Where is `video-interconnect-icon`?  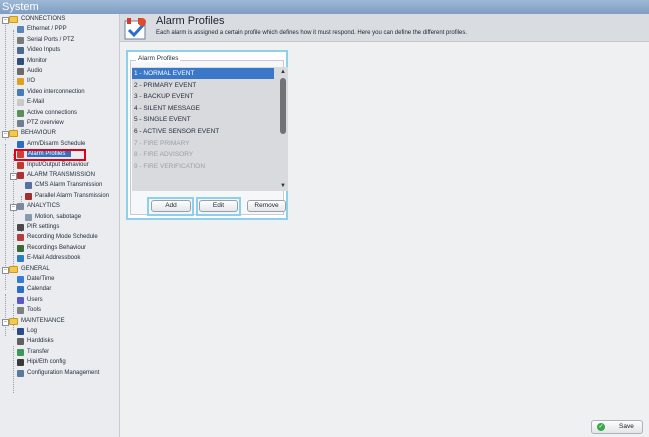
video-interconnect-icon is located at coordinates (20, 92).